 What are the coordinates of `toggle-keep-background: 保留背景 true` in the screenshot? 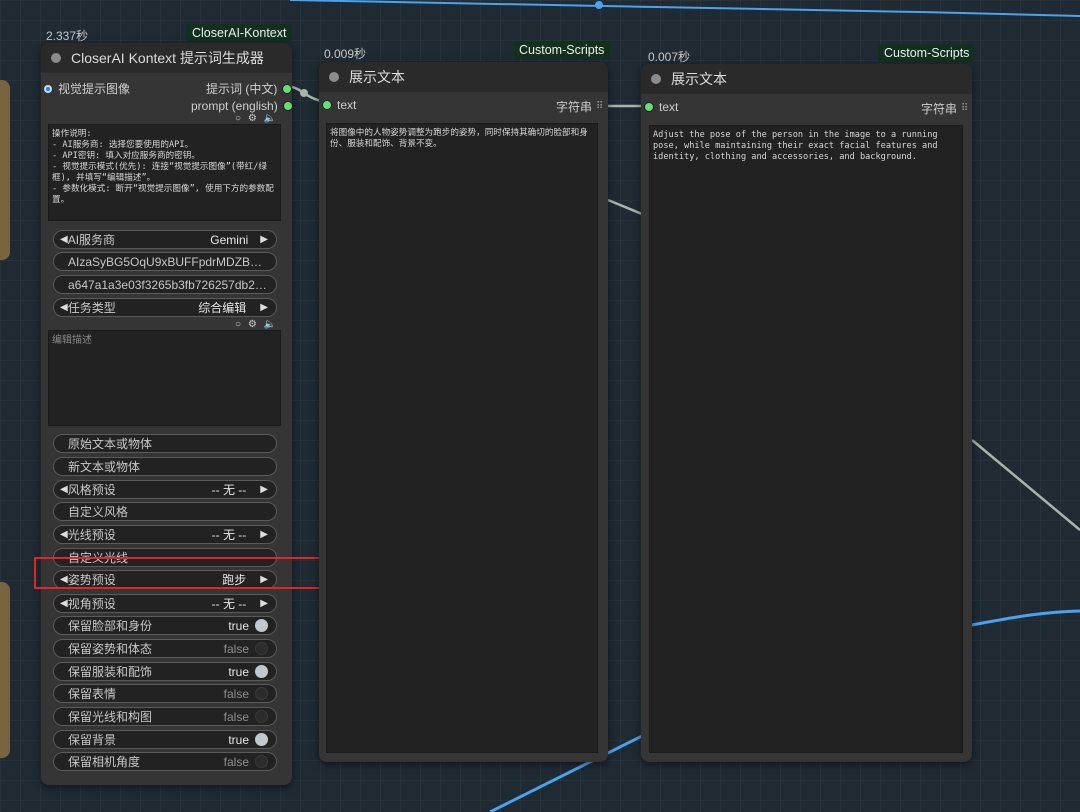 It's located at (165, 739).